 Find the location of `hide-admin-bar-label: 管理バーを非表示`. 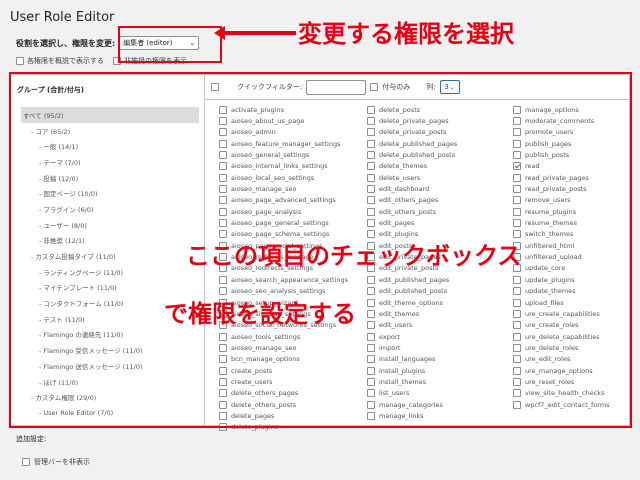

hide-admin-bar-label: 管理バーを非表示 is located at coordinates (62, 462).